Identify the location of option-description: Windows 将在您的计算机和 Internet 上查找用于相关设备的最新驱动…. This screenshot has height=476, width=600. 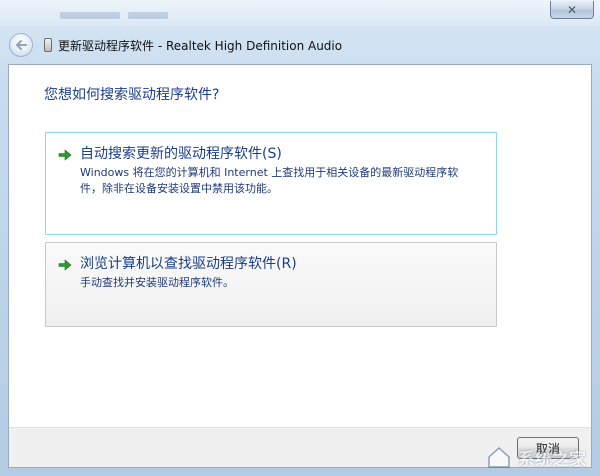
(269, 180).